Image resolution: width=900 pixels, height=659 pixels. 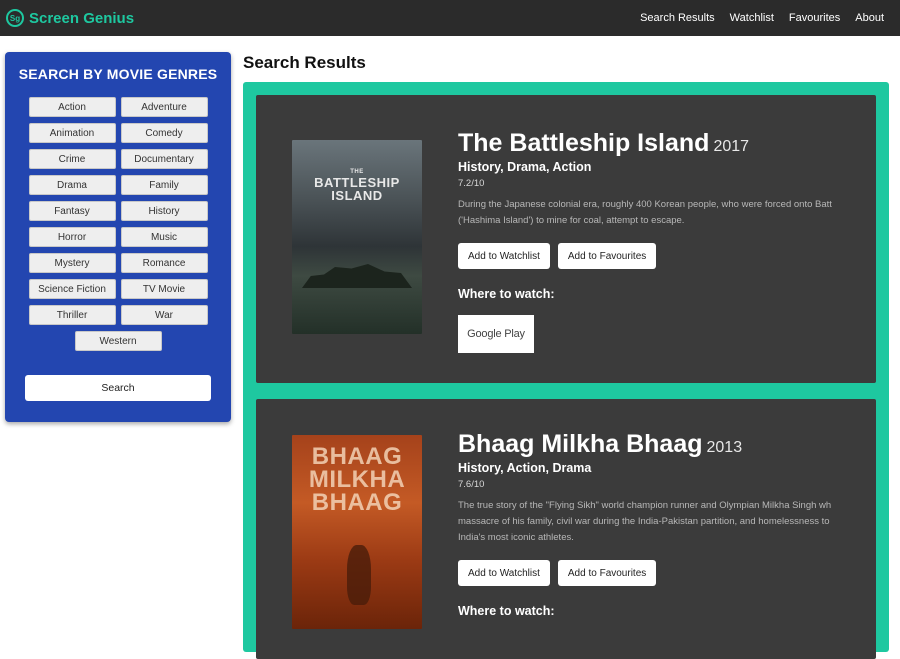 I want to click on movie-title: Bhaag Milkha Bhaag 2013, so click(x=667, y=444).